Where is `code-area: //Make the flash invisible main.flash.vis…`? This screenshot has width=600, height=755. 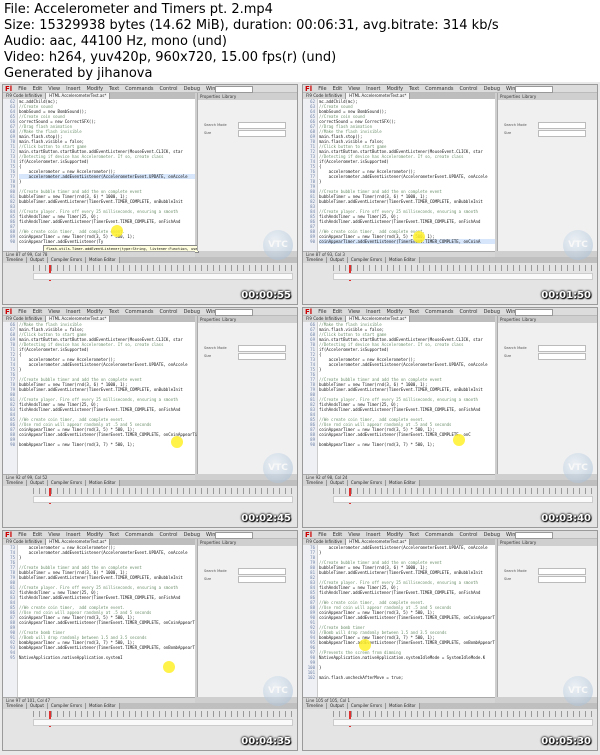 code-area: //Make the flash invisible main.flash.vis… is located at coordinates (407, 398).